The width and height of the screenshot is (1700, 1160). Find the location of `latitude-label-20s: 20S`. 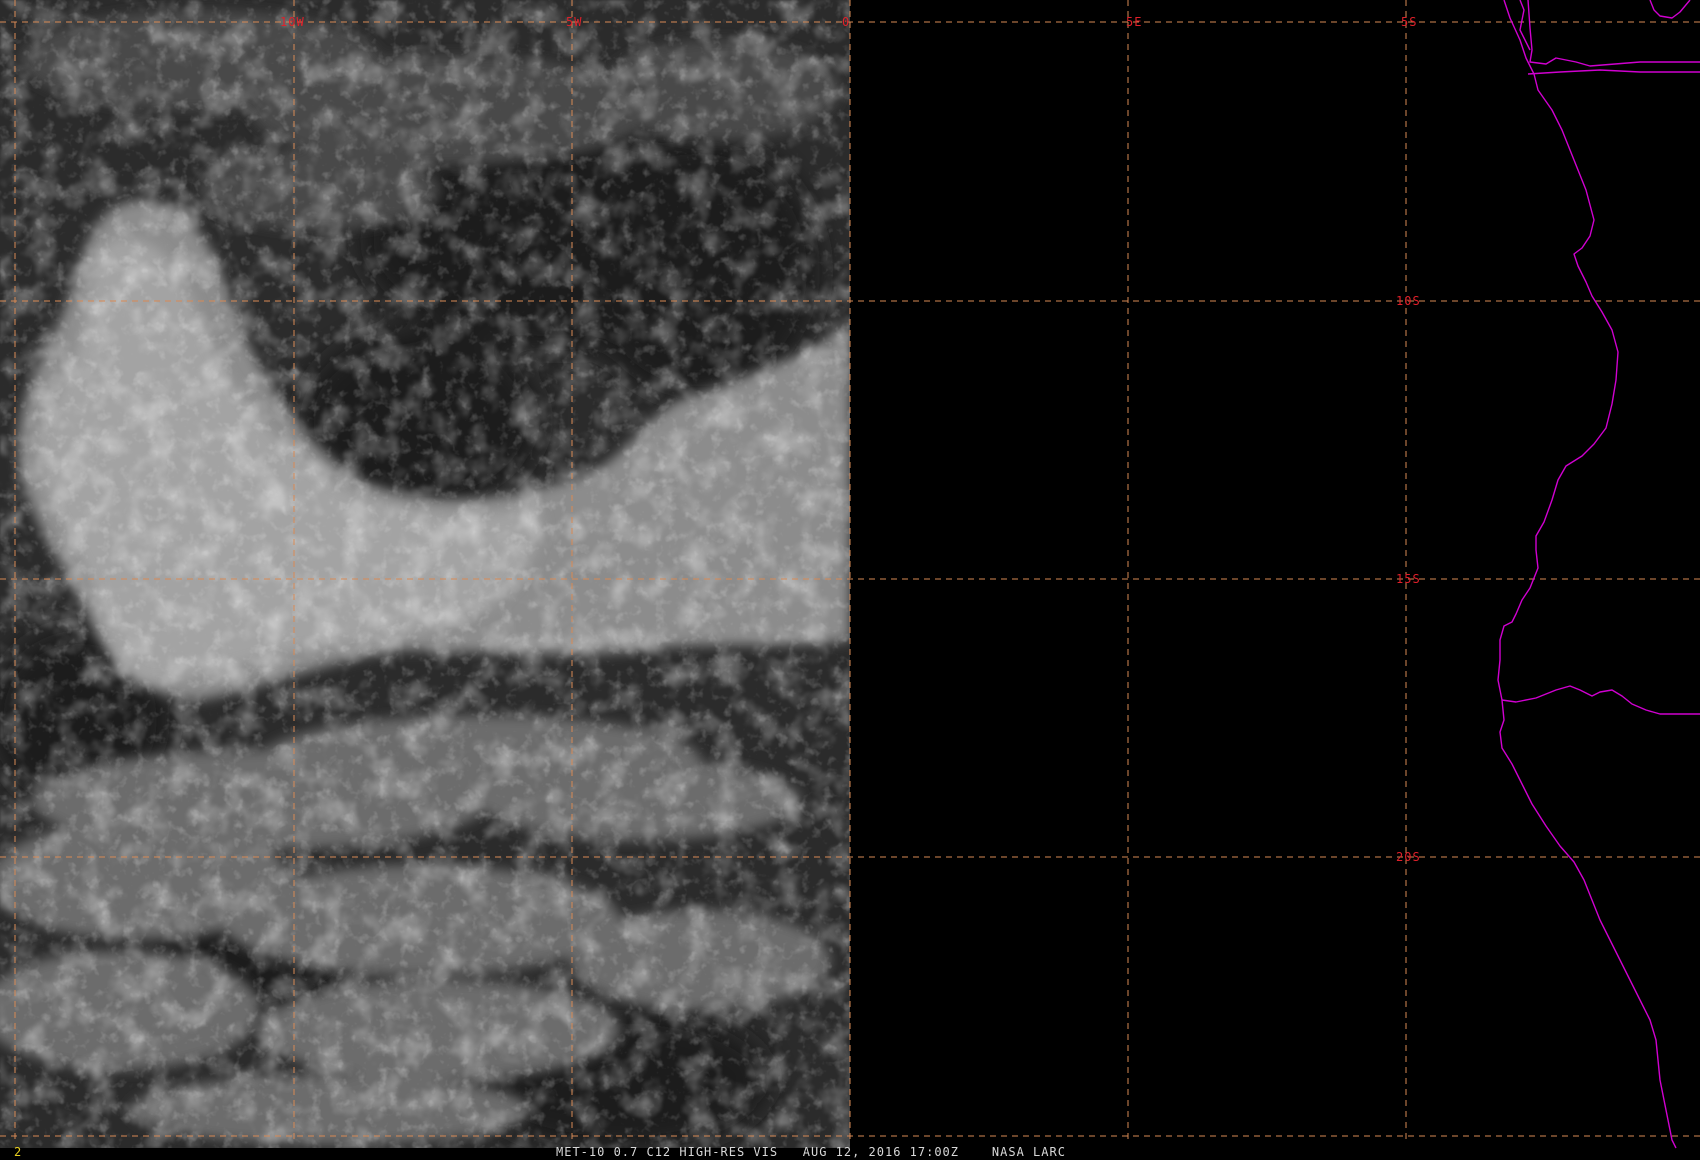

latitude-label-20s: 20S is located at coordinates (1408, 857).